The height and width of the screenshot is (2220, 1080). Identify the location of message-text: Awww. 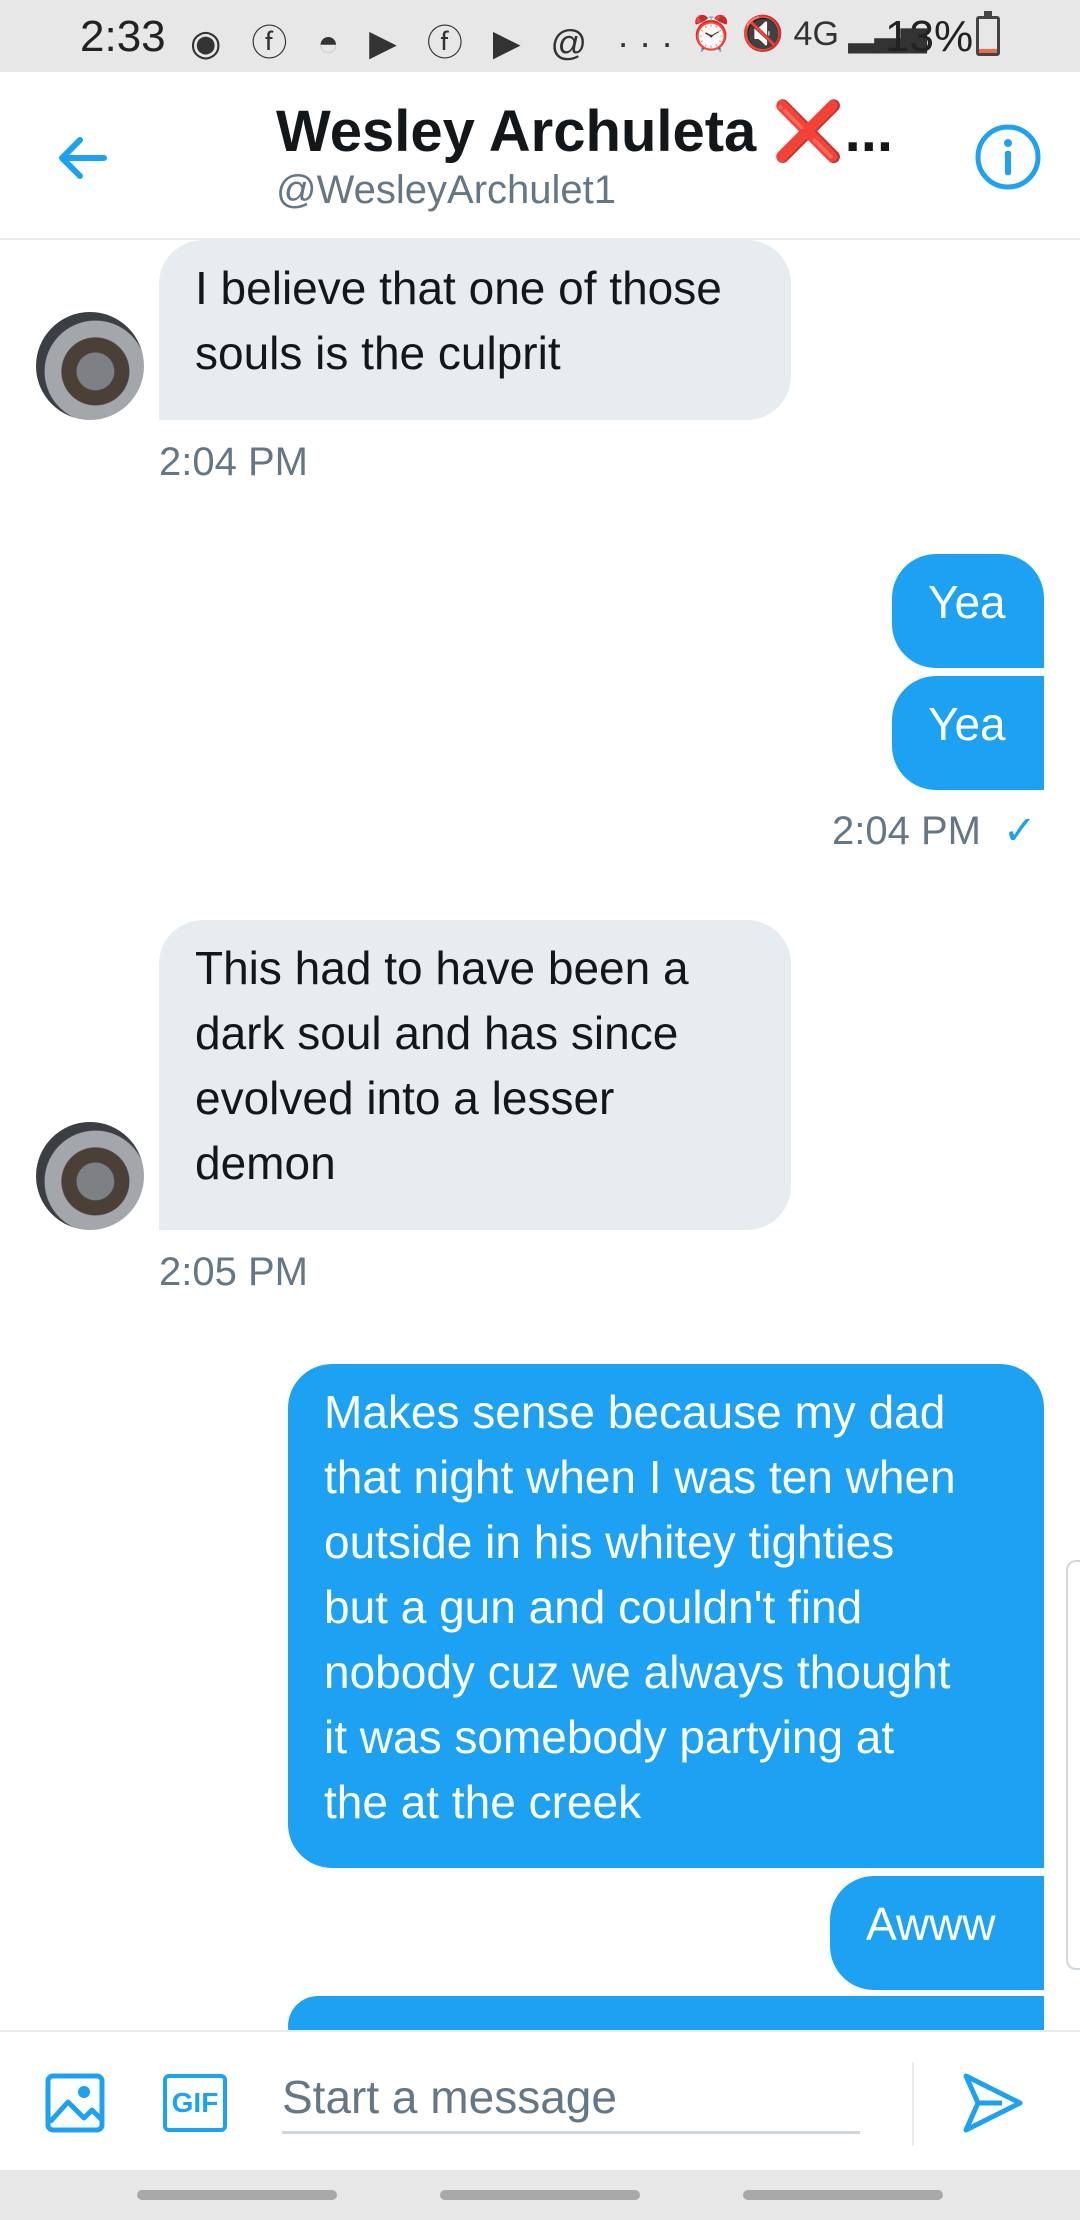
(931, 1924).